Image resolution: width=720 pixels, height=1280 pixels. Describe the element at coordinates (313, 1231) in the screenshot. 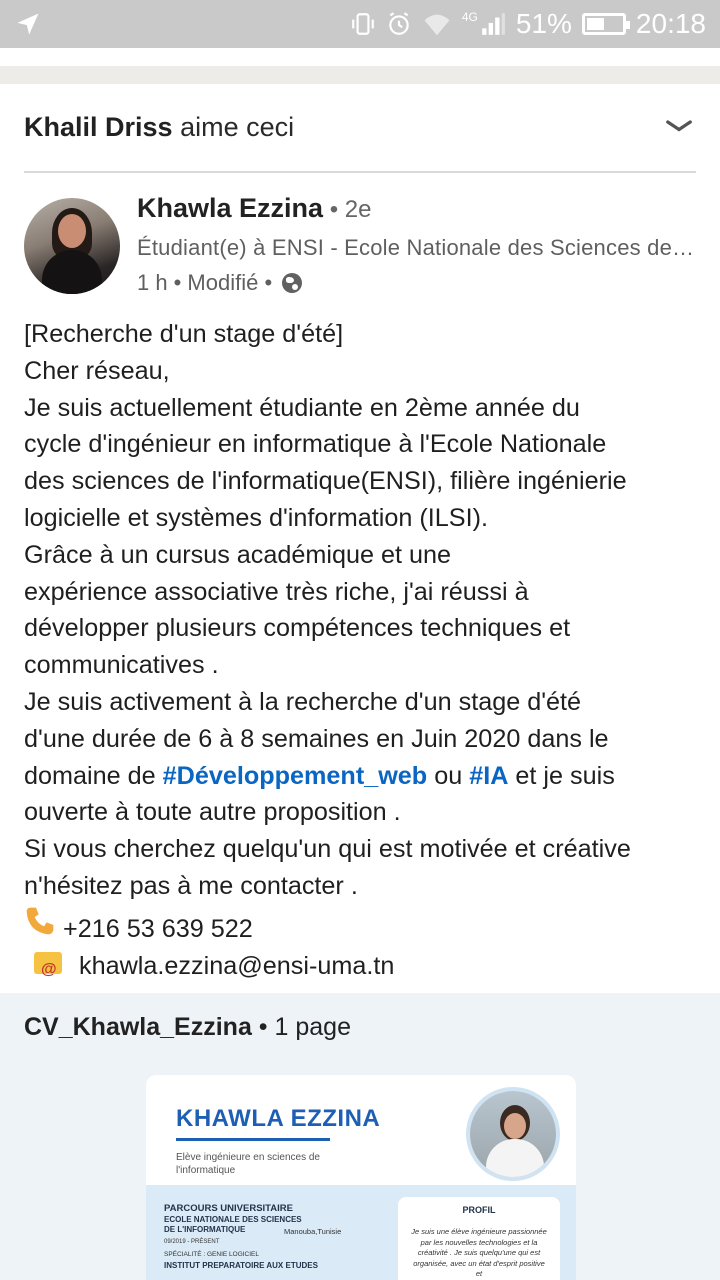

I see `cv-location: Manouba,Tunisie` at that location.